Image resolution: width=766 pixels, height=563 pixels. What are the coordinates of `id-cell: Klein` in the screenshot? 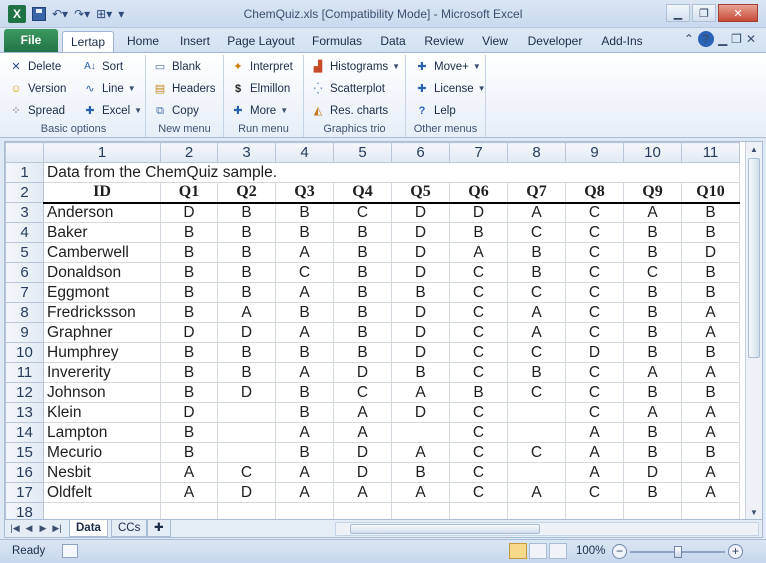 It's located at (102, 412).